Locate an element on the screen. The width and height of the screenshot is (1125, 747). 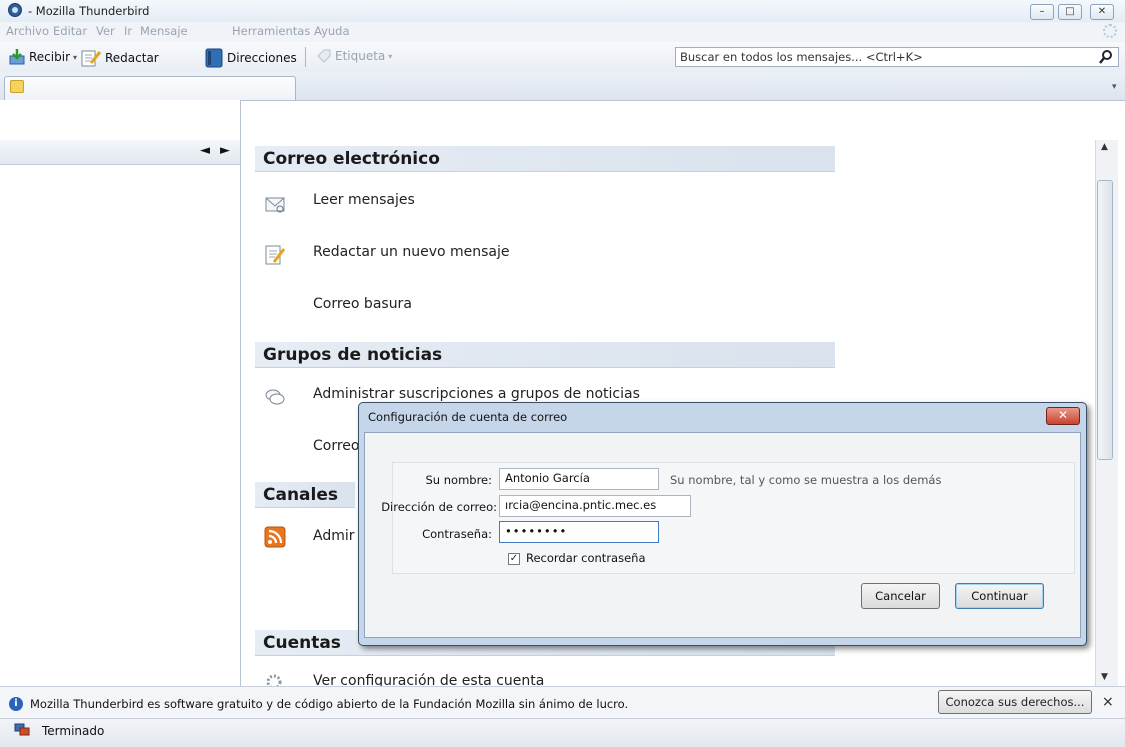
newsgroup-subscriptions-icon is located at coordinates (275, 397).